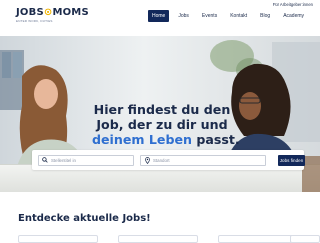  What do you see at coordinates (291, 160) in the screenshot?
I see `find-jobs-button: Jobs finden` at bounding box center [291, 160].